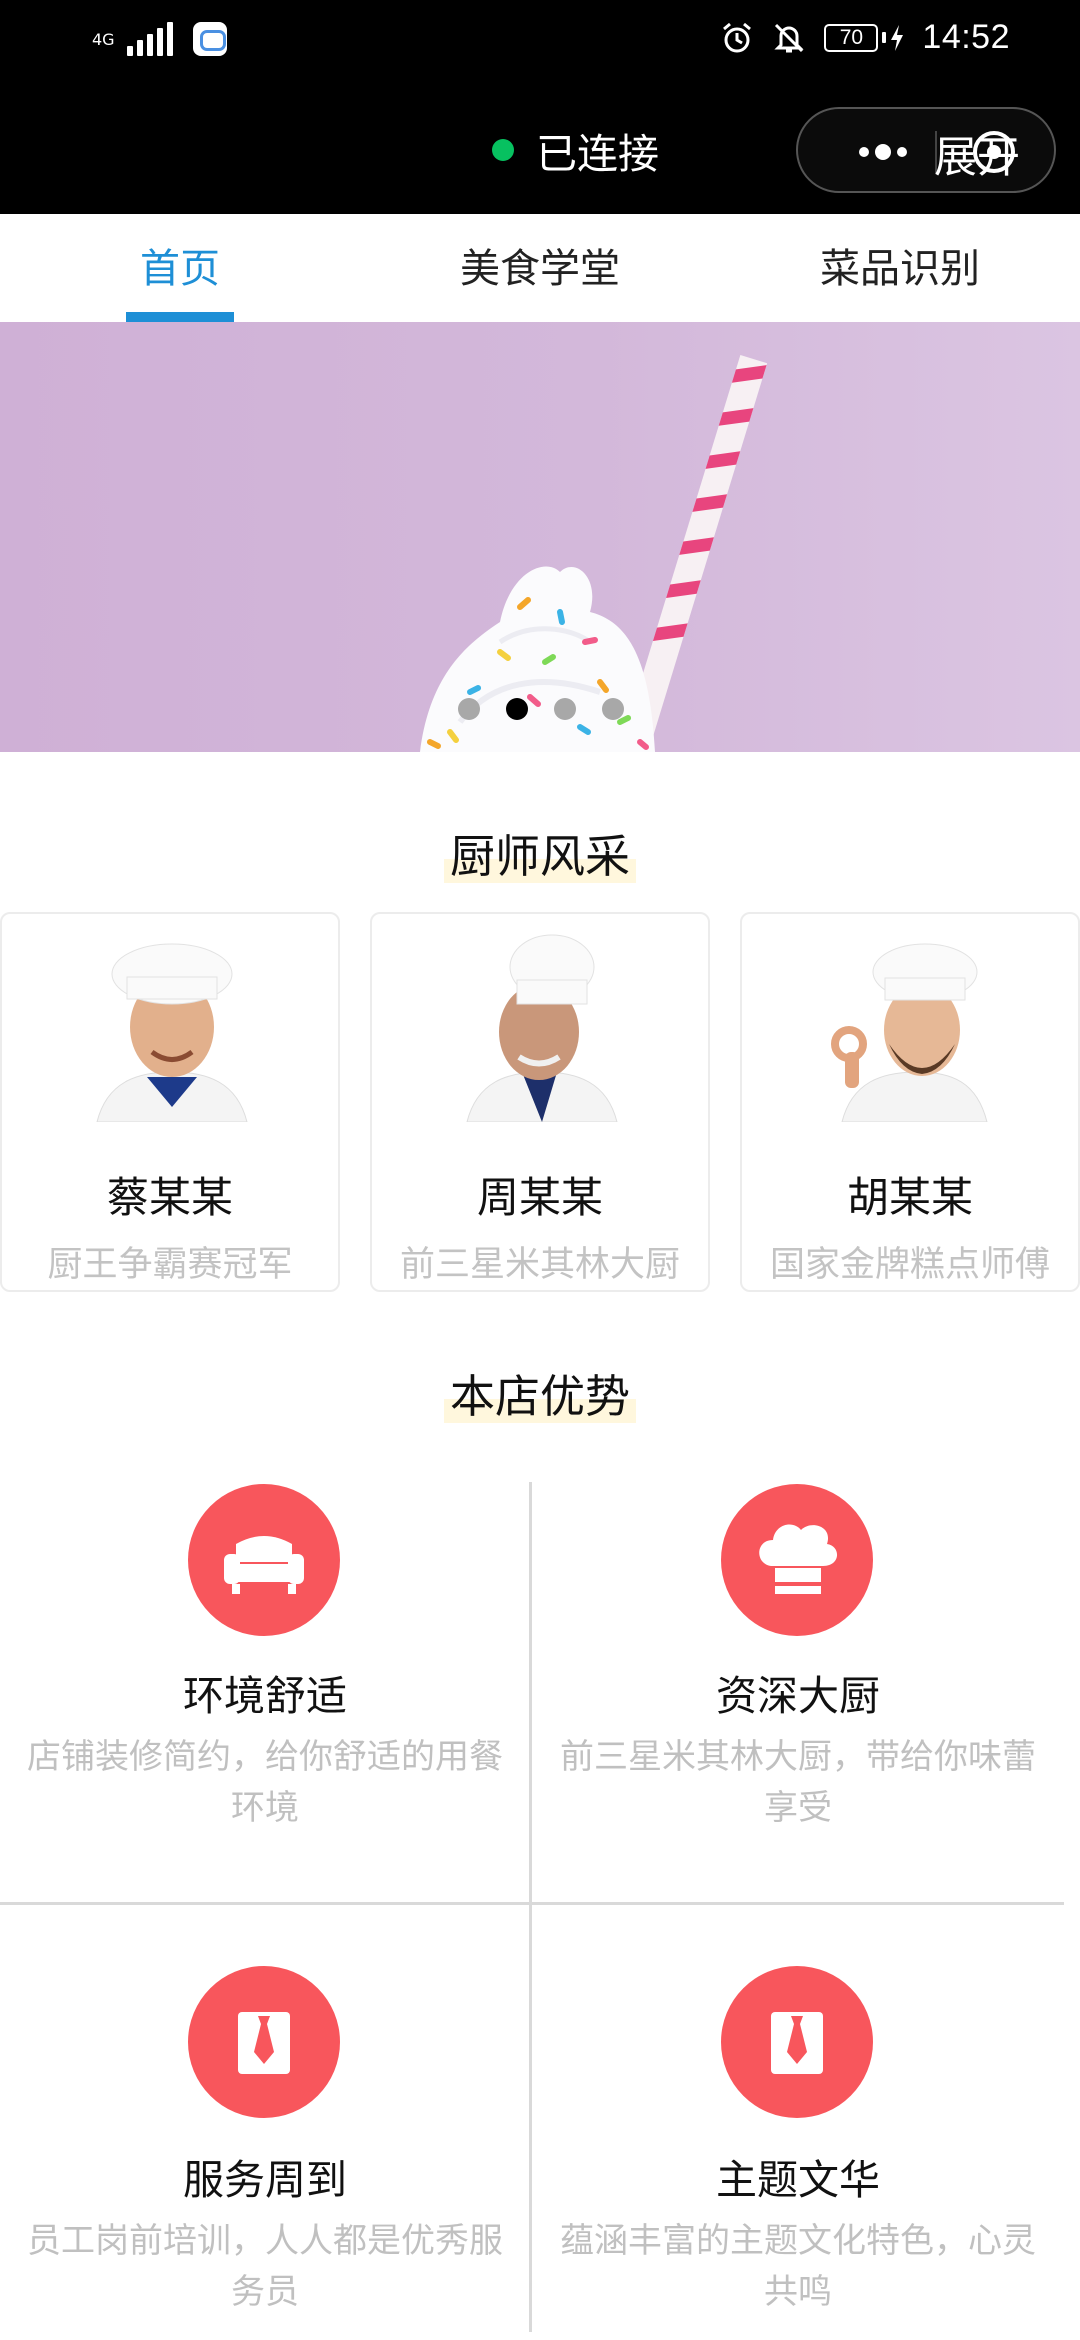 The image size is (1080, 2340). Describe the element at coordinates (539, 1197) in the screenshot. I see `chef-name: 周某某` at that location.